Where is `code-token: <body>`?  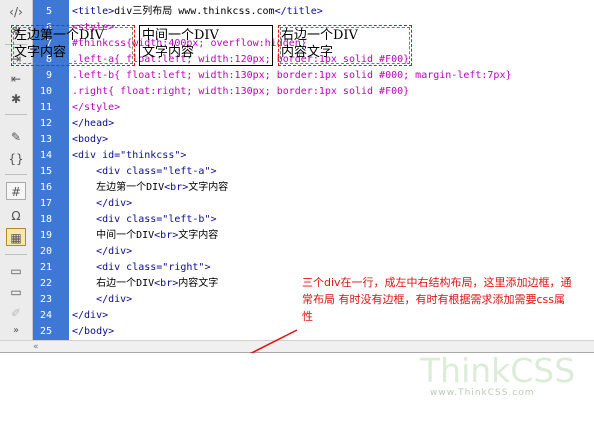
code-token: <body> is located at coordinates (90, 139).